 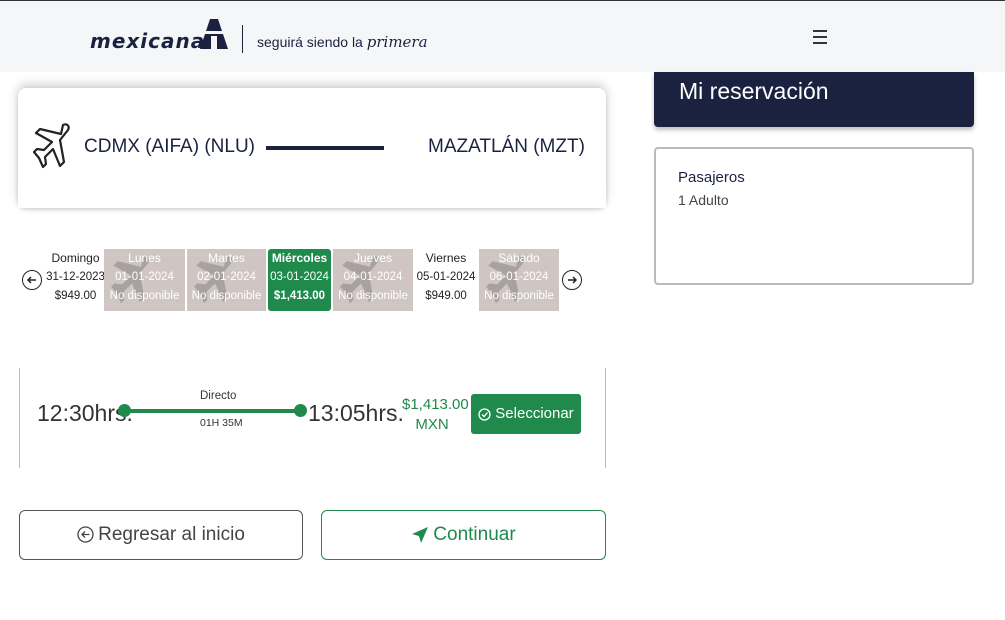 What do you see at coordinates (754, 91) in the screenshot?
I see `reservation-title: Mi reservación` at bounding box center [754, 91].